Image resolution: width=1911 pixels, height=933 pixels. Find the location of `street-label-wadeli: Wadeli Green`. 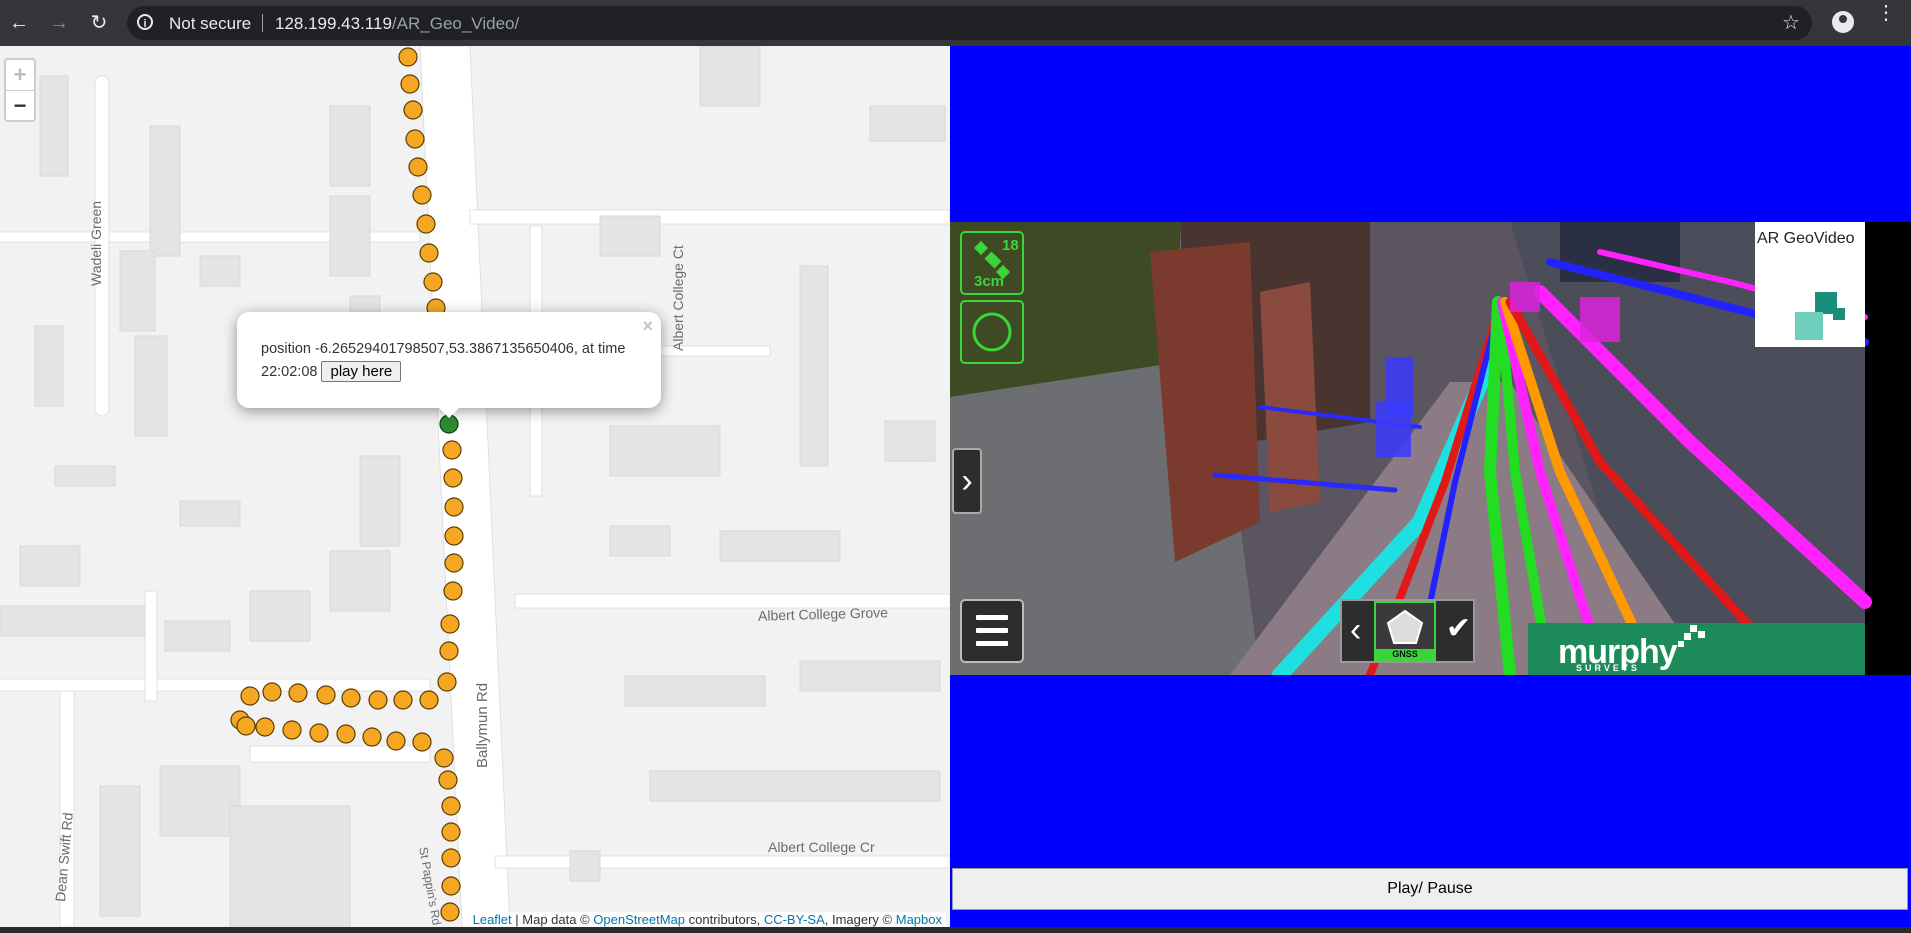

street-label-wadeli: Wadeli Green is located at coordinates (96, 243).